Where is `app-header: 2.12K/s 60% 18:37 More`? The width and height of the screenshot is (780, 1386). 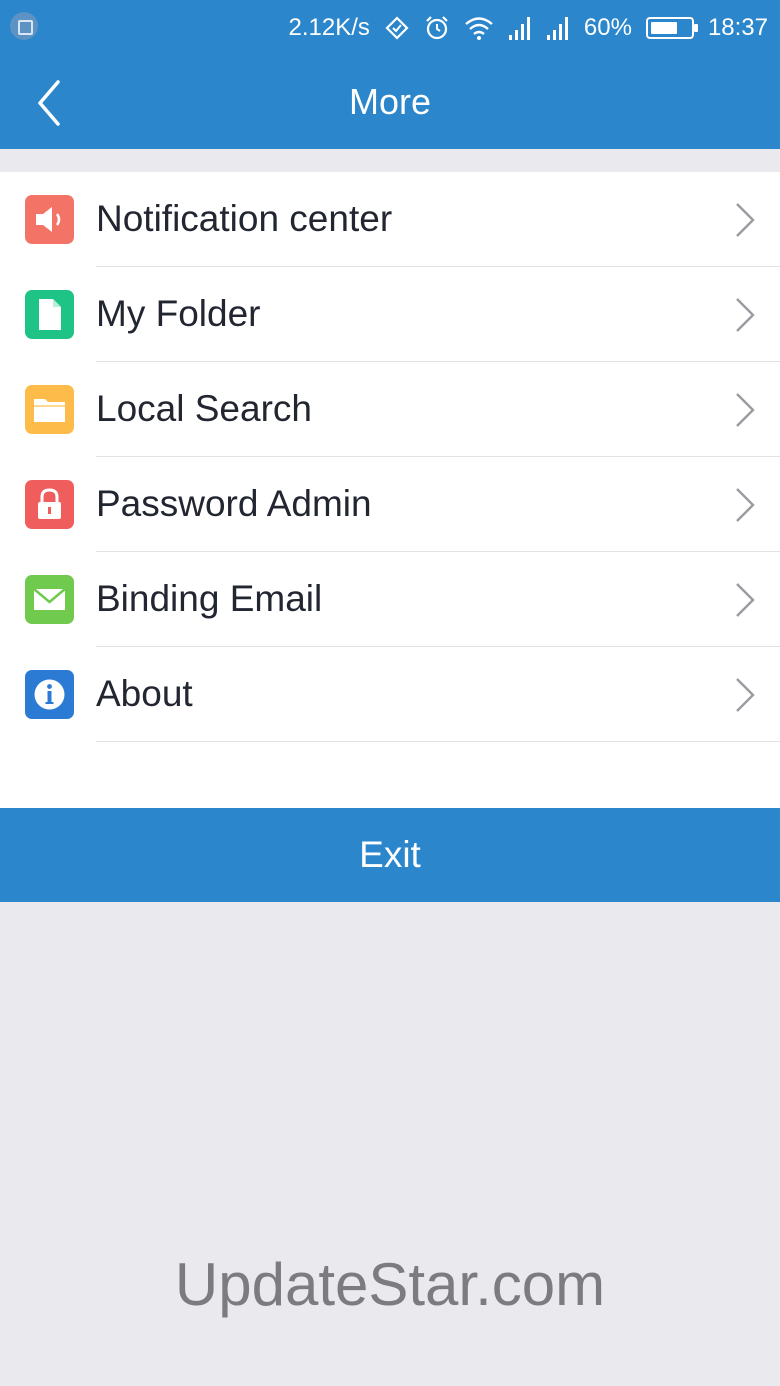
app-header: 2.12K/s 60% 18:37 More is located at coordinates (390, 74).